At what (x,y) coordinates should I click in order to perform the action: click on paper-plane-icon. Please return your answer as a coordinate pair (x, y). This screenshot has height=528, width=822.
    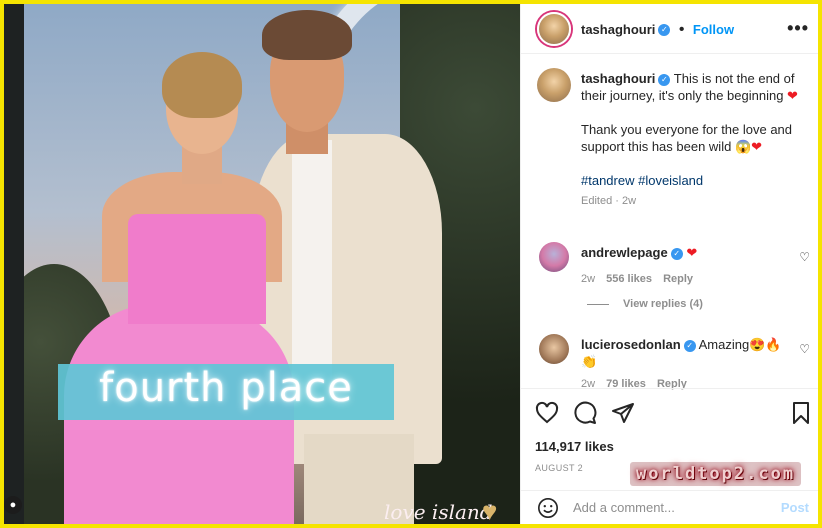
    Looking at the image, I should click on (623, 413).